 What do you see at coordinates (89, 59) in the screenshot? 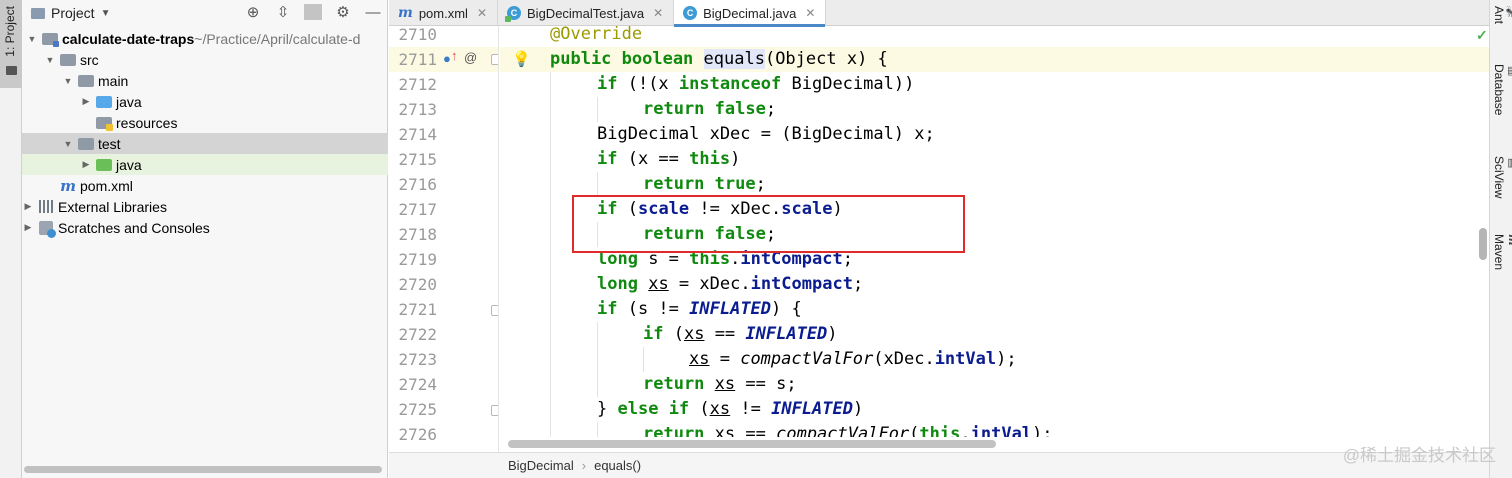
I see `tree-item-label: src` at bounding box center [89, 59].